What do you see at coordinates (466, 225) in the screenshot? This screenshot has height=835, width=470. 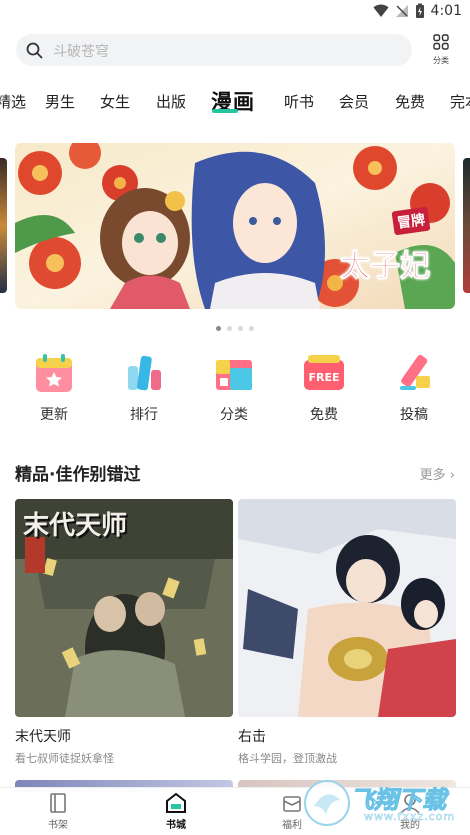 I see `next-banner-peek` at bounding box center [466, 225].